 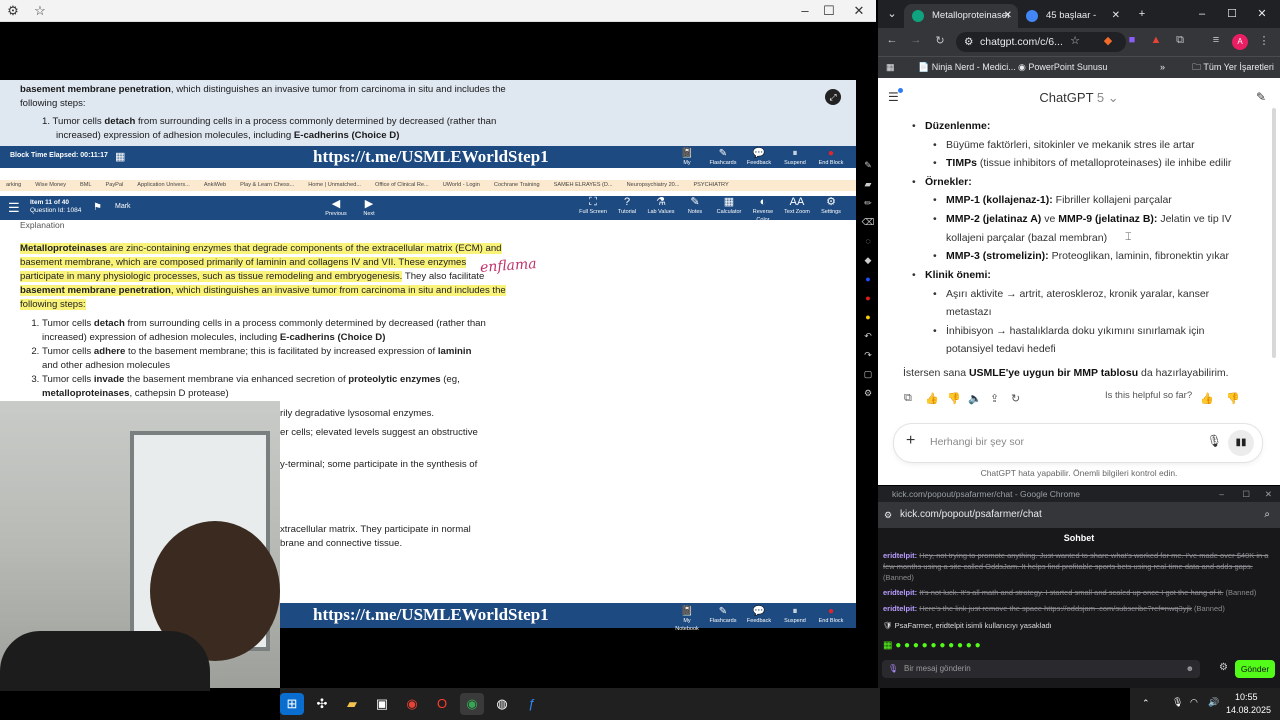 I want to click on regenerate-icon: ↻, so click(x=1015, y=398).